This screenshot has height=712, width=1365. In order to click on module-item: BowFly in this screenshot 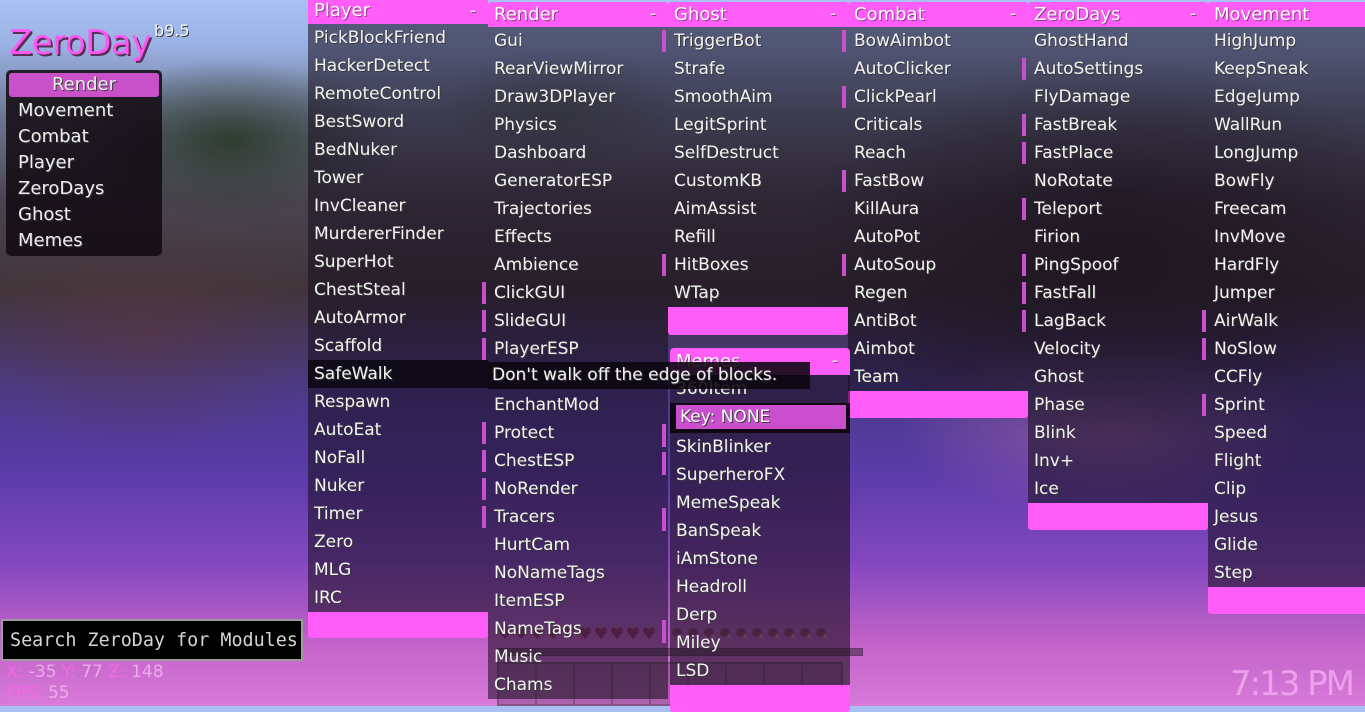, I will do `click(1286, 181)`.